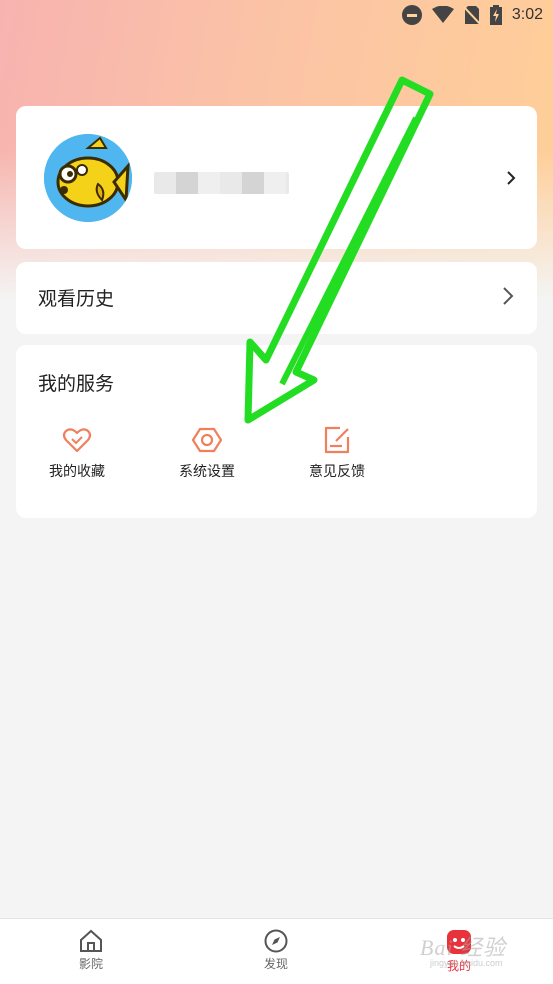 The image size is (553, 984). Describe the element at coordinates (90, 964) in the screenshot. I see `nav-label: 影院` at that location.